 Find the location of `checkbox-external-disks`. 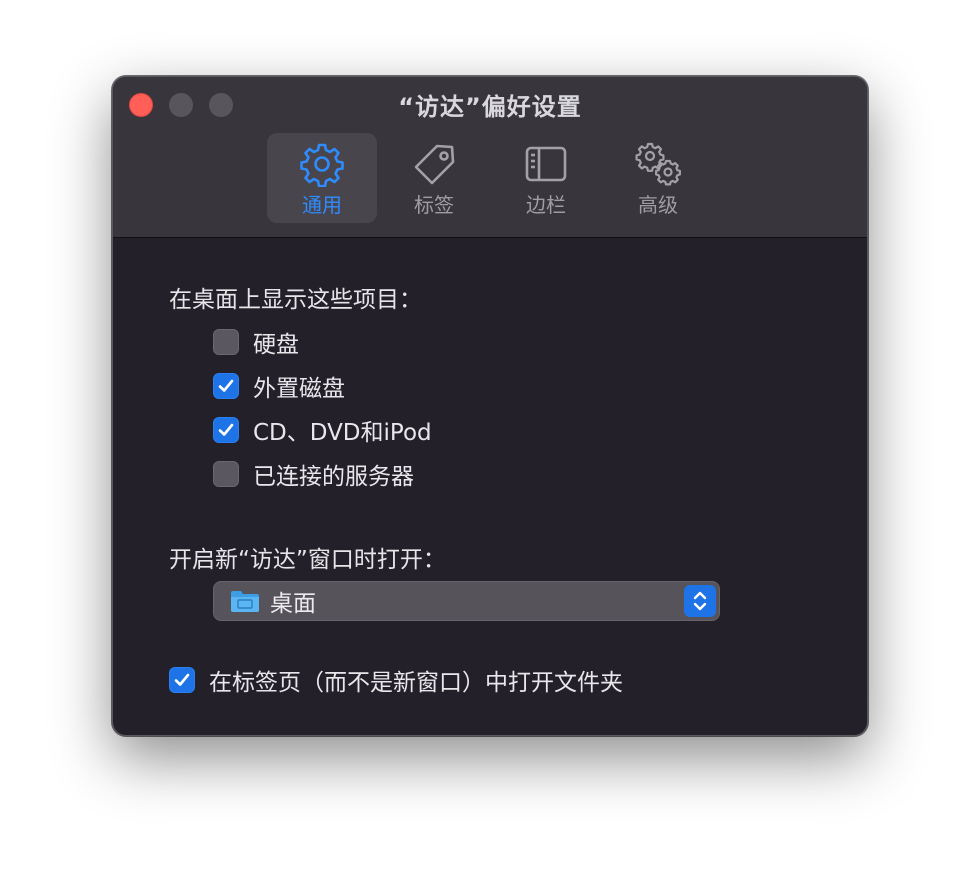

checkbox-external-disks is located at coordinates (226, 386).